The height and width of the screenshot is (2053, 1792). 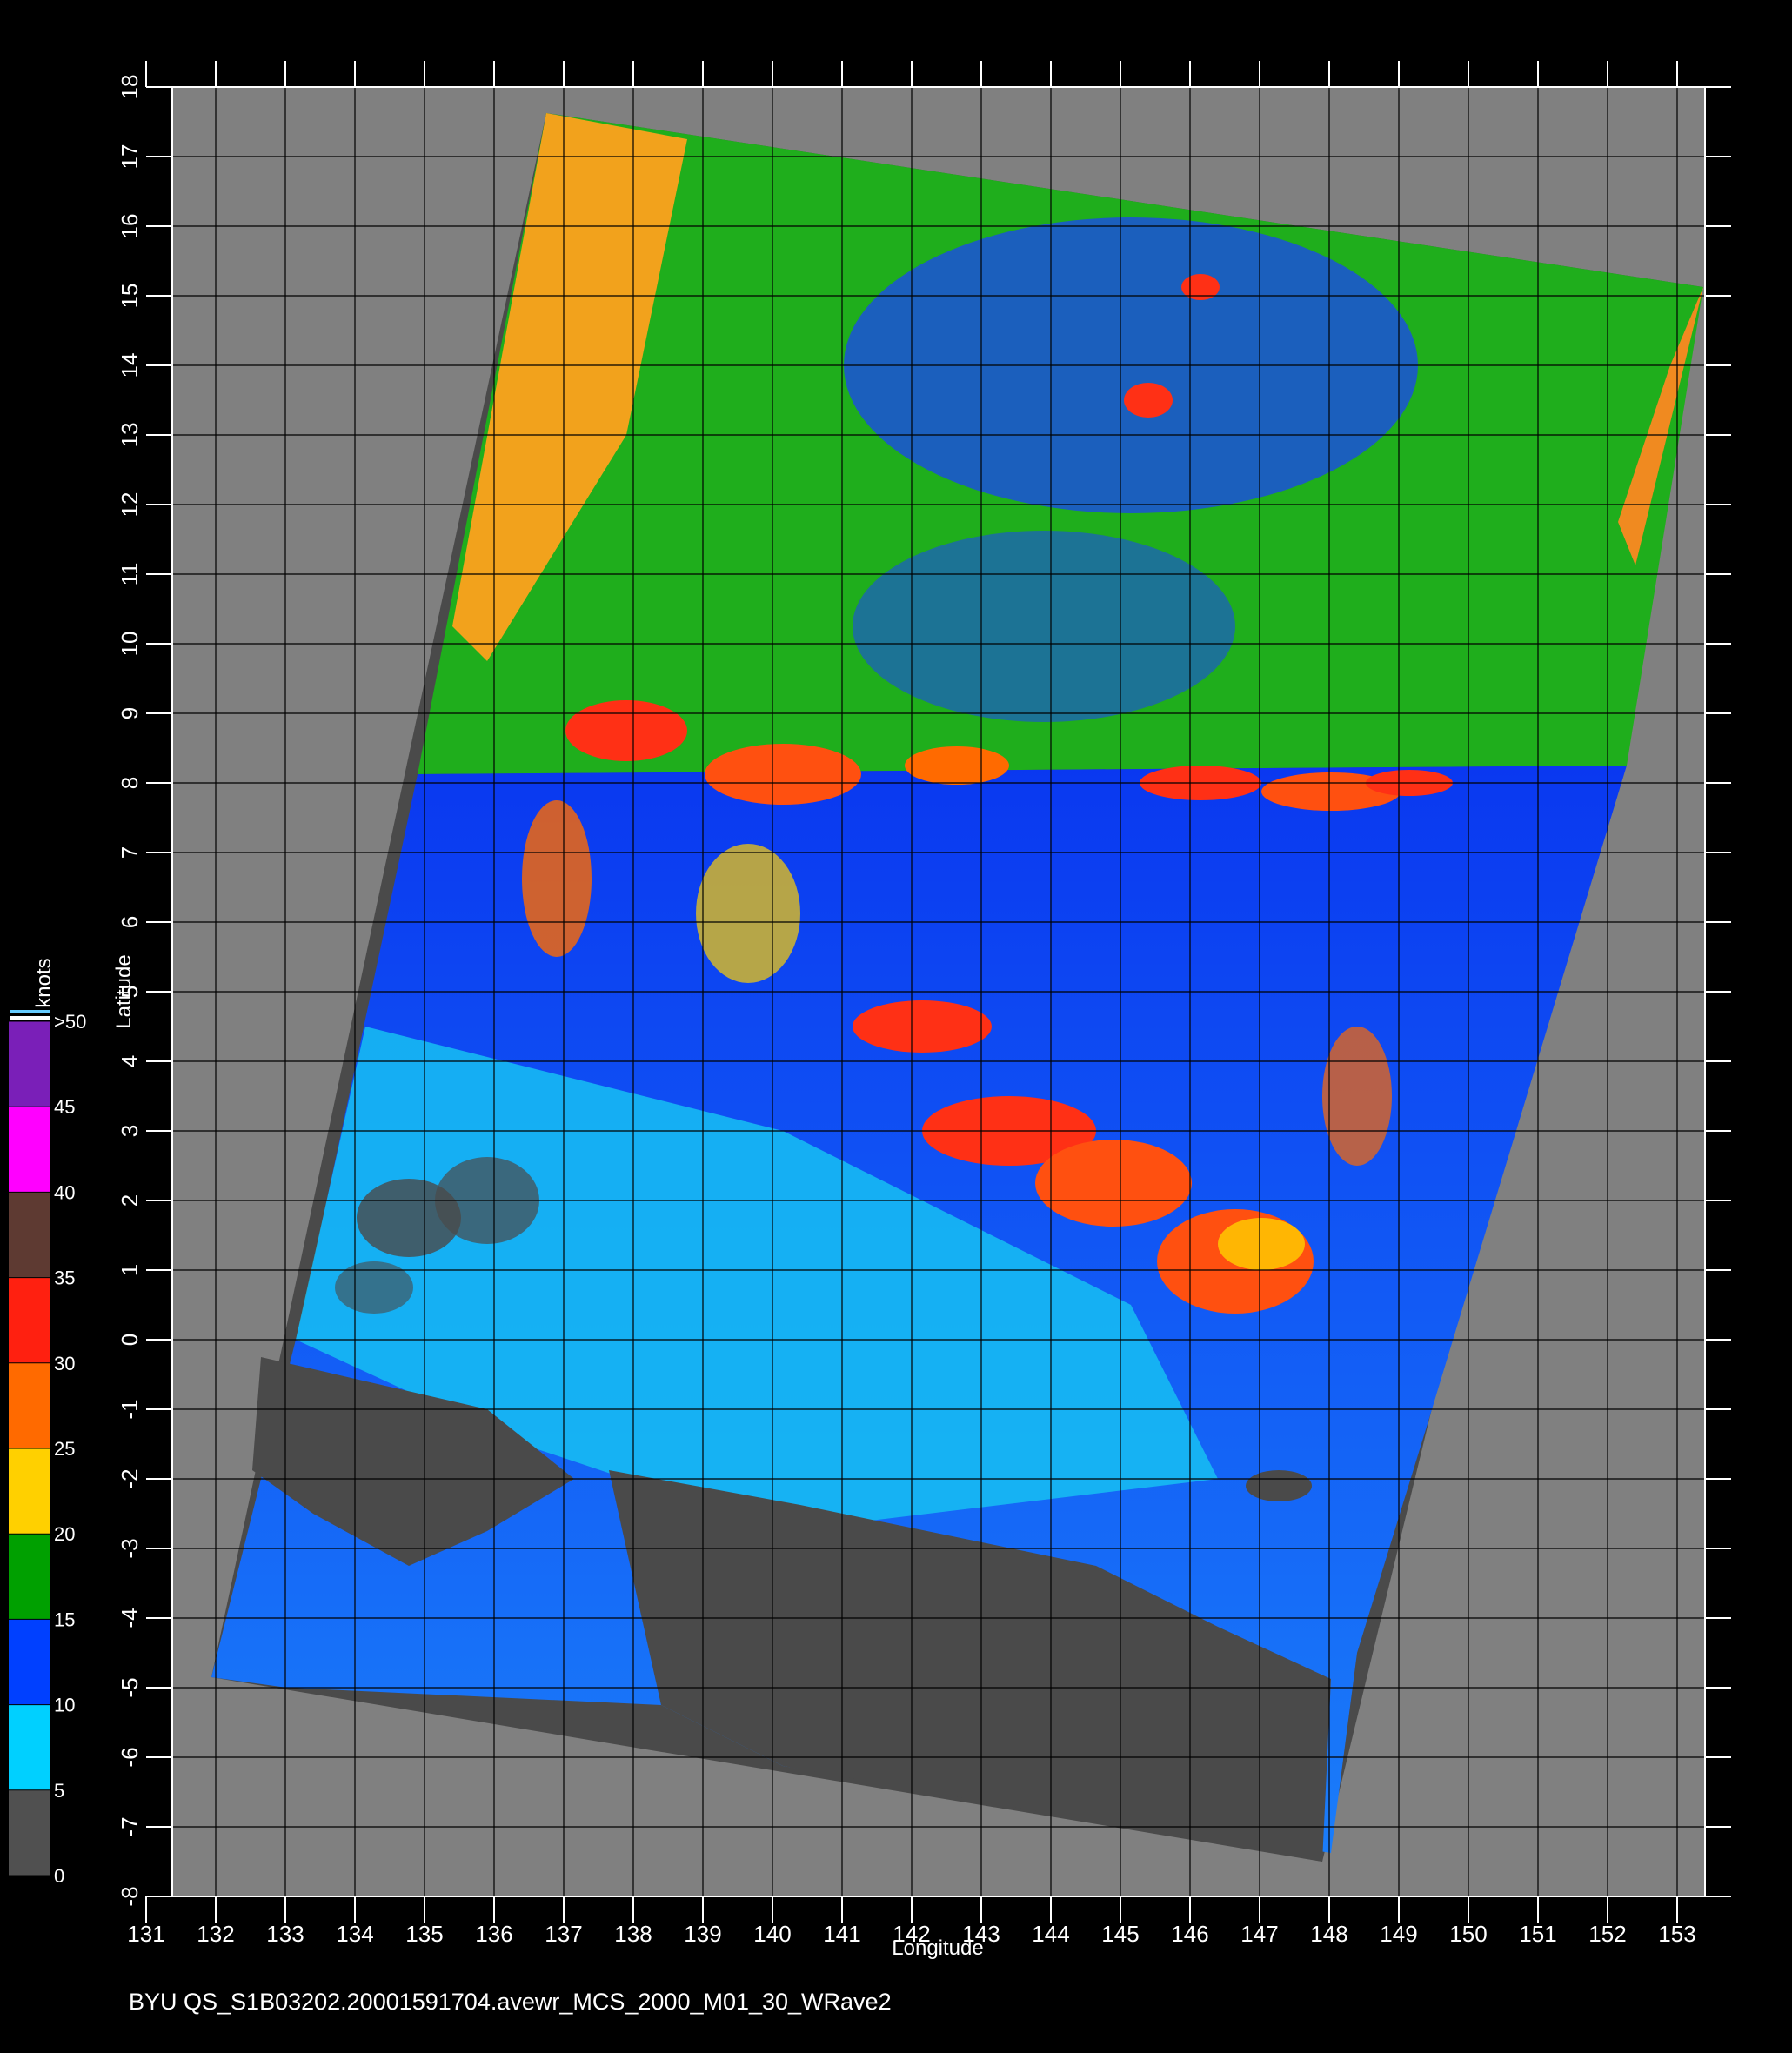 I want to click on colorbar-label: 35, so click(x=64, y=1278).